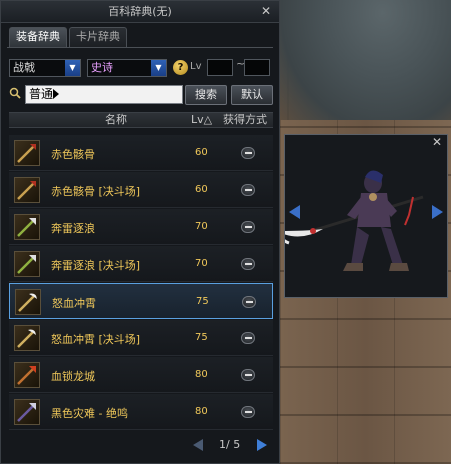 The width and height of the screenshot is (451, 464). I want to click on item-name: 怒血冲霄 [决斗场], so click(96, 339).